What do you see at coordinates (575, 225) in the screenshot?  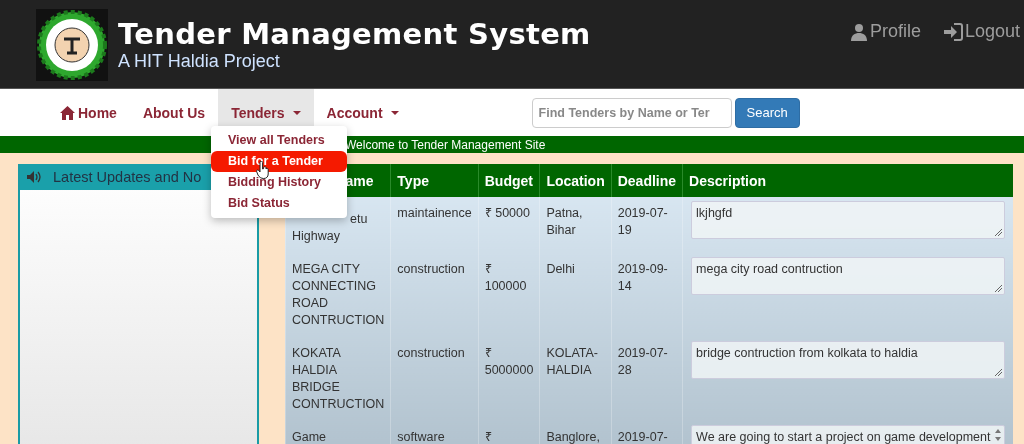 I see `table-cell: Patna, Bihar` at bounding box center [575, 225].